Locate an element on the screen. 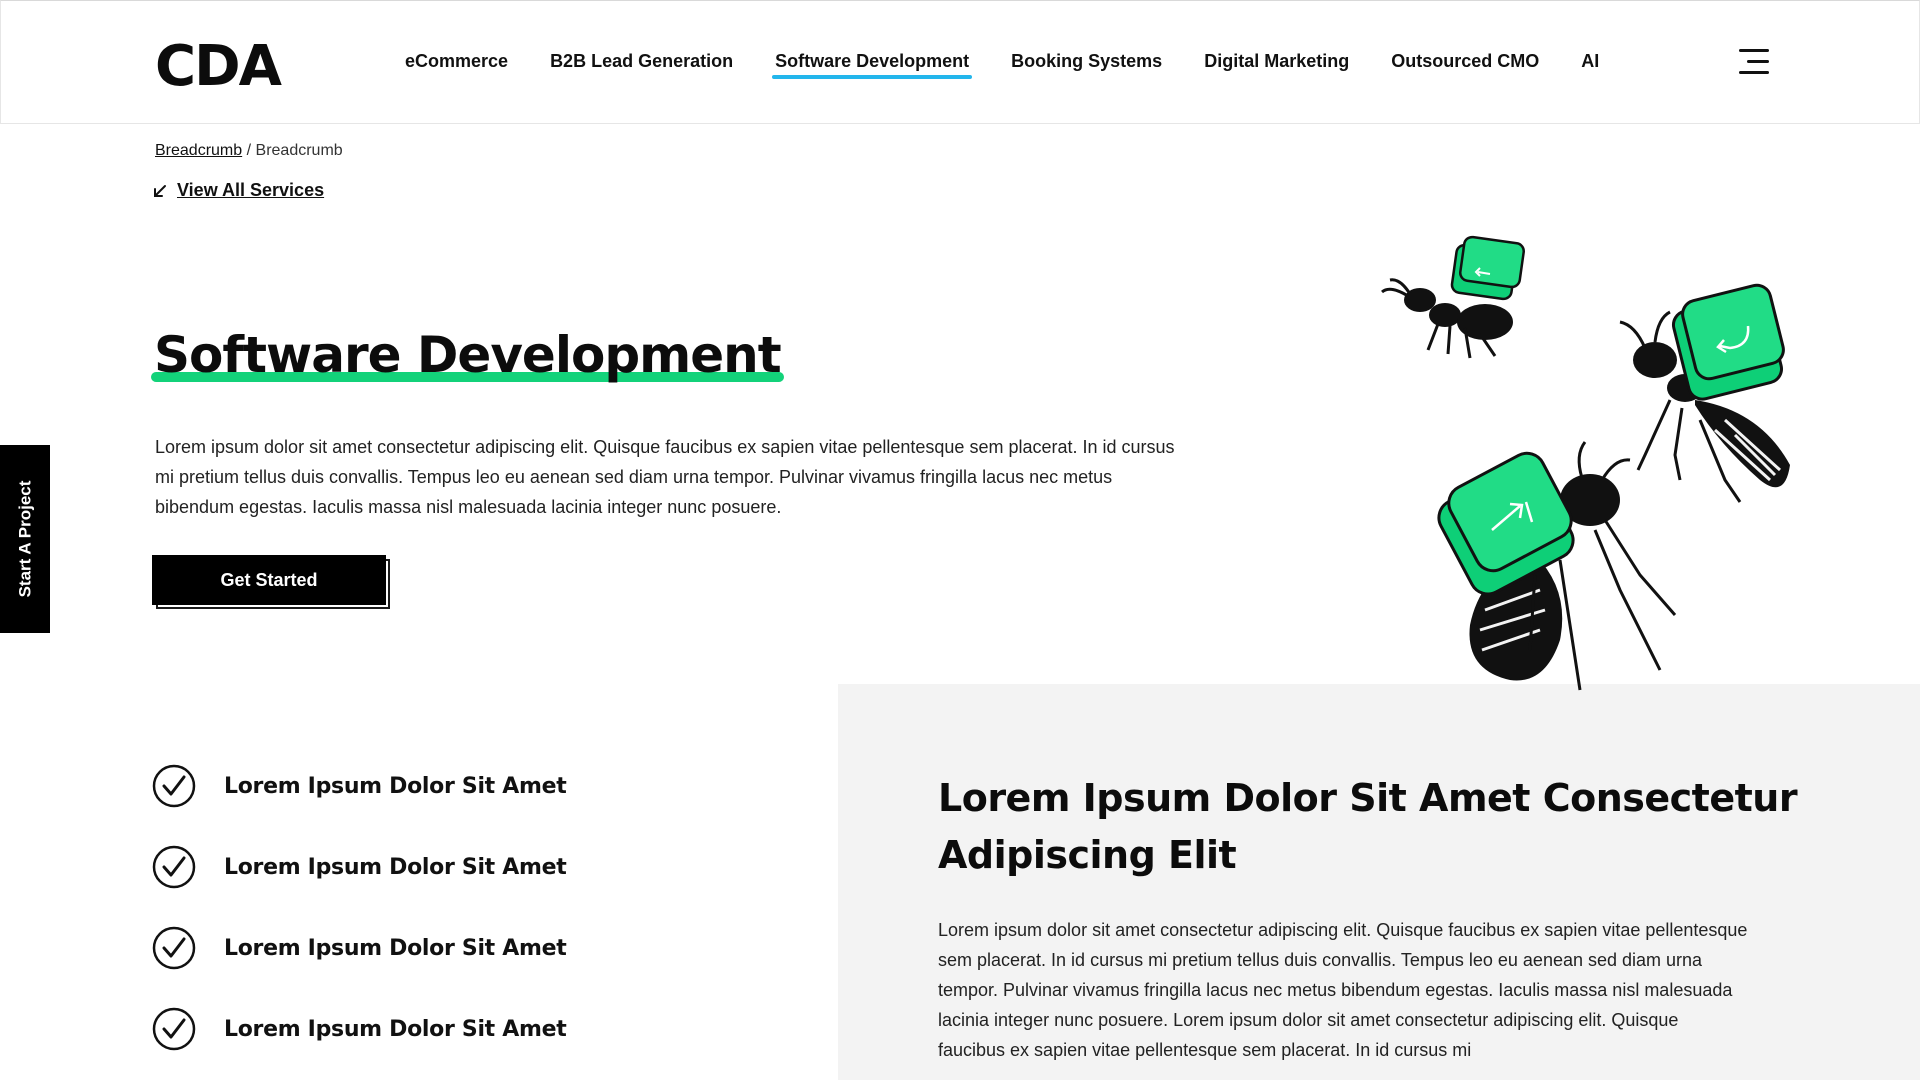 The height and width of the screenshot is (1088, 1920). view-all-services-label: View All Services is located at coordinates (251, 190).